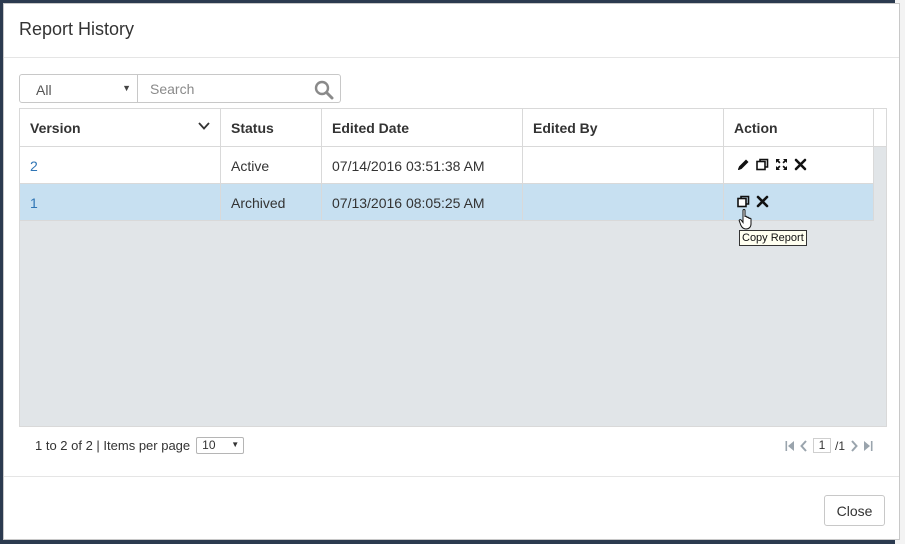 The height and width of the screenshot is (544, 905). I want to click on items-per-page-select: 10 ▼, so click(220, 445).